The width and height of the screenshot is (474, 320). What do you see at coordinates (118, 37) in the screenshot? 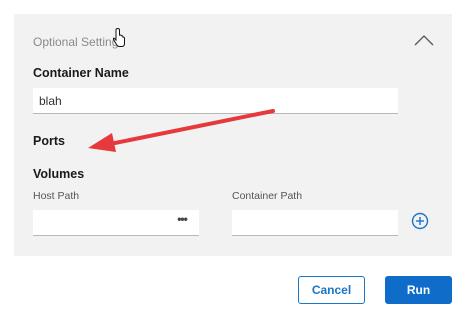
I see `mouse-cursor-icon` at bounding box center [118, 37].